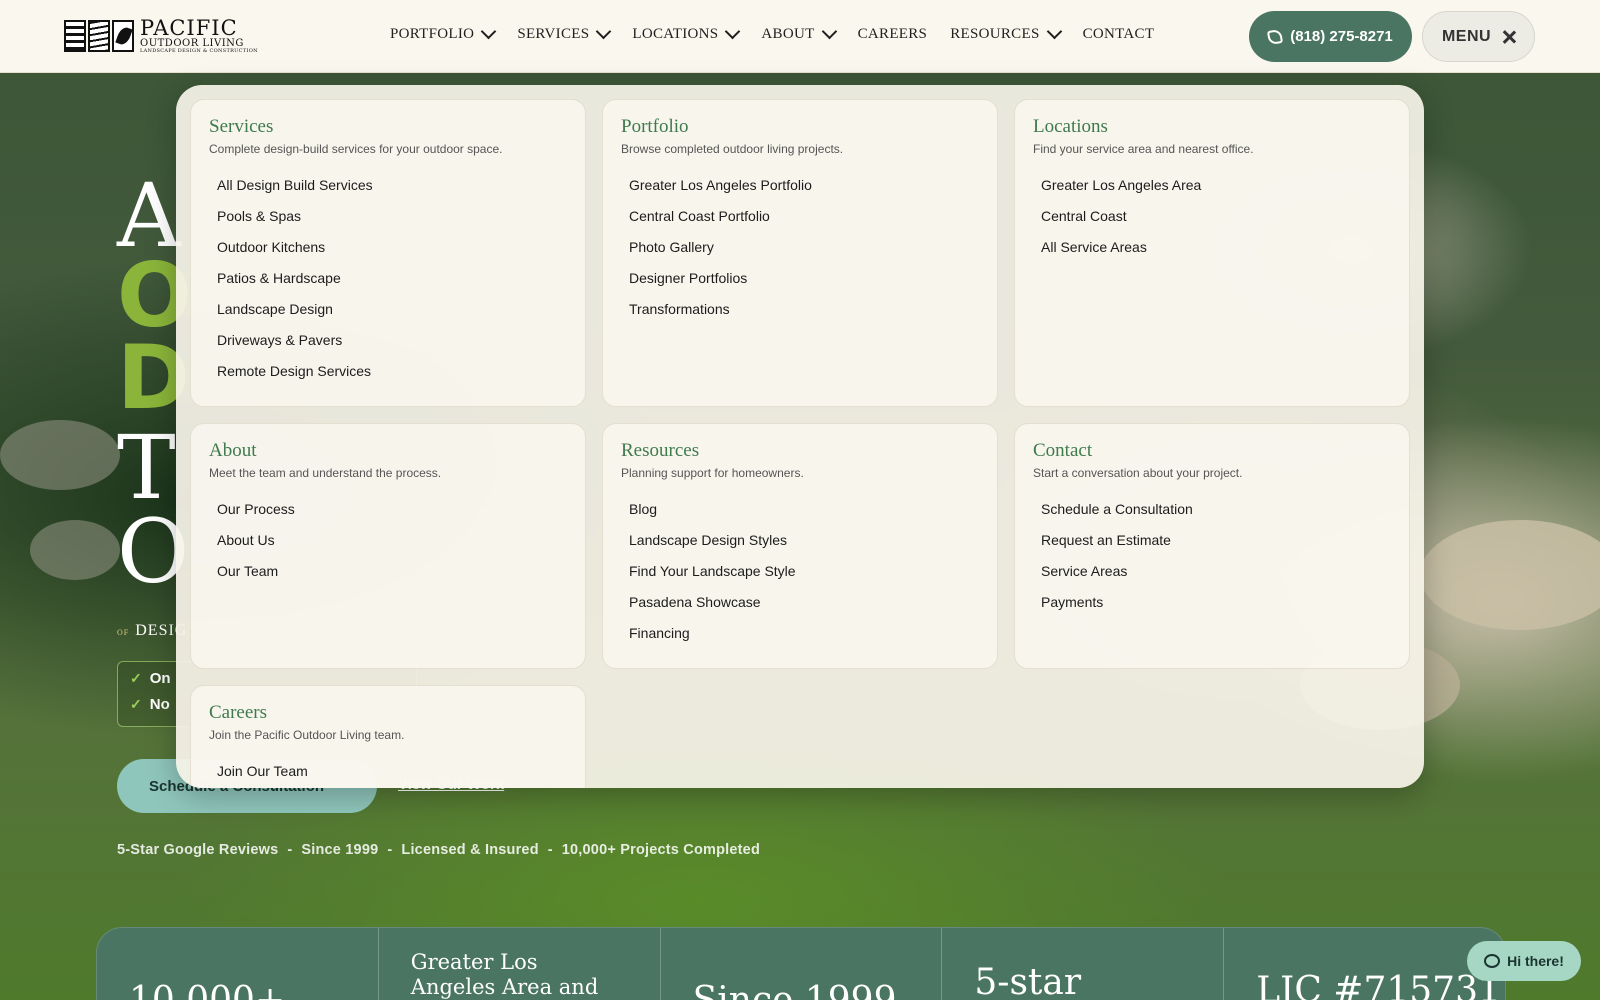 This screenshot has width=1600, height=1000. I want to click on phone-number: (818) 275-8271, so click(1341, 36).